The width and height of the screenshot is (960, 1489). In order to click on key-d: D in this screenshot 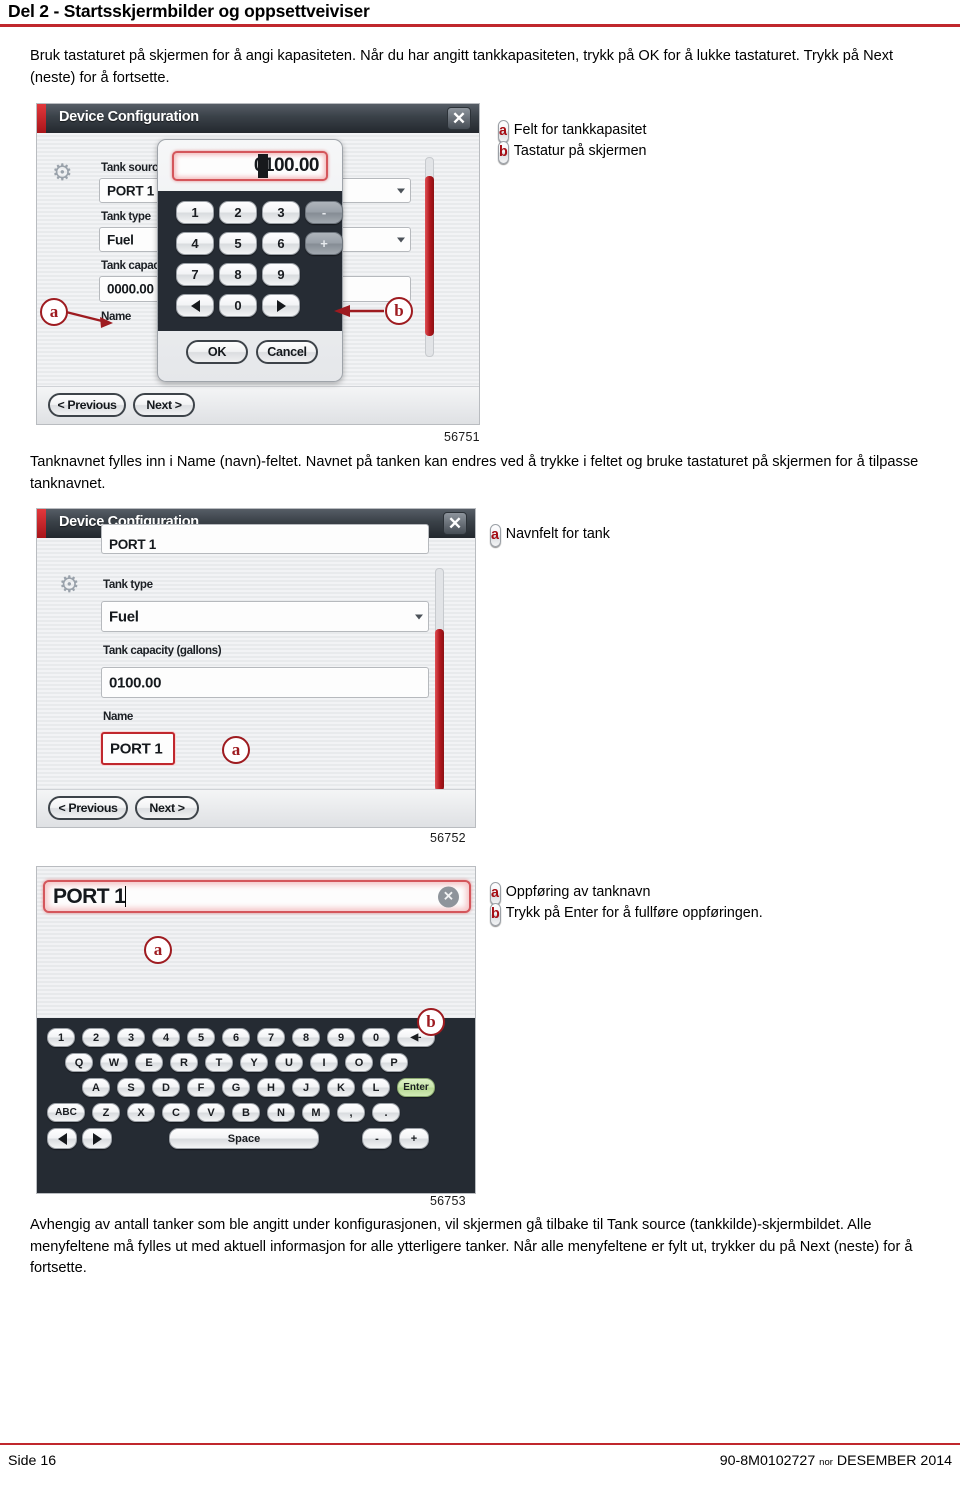, I will do `click(166, 1087)`.